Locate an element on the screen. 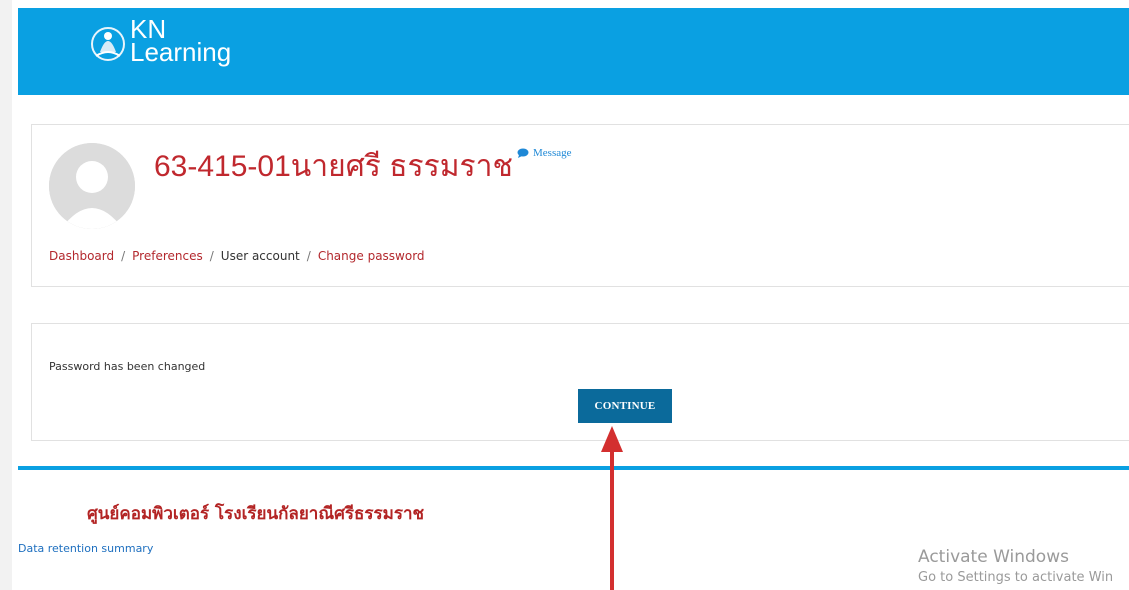  logo-line-2: Learning is located at coordinates (181, 52).